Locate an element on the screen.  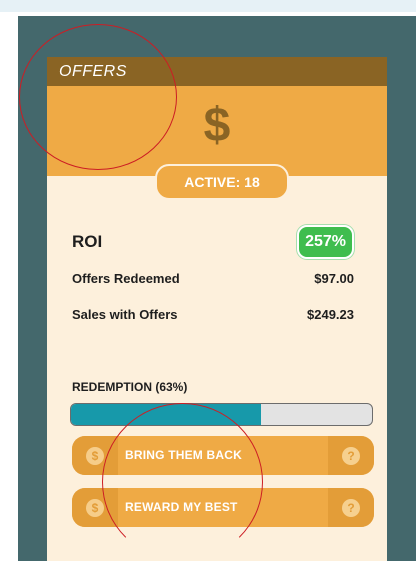
redemption-label: REDEMPTION (63%) is located at coordinates (130, 387).